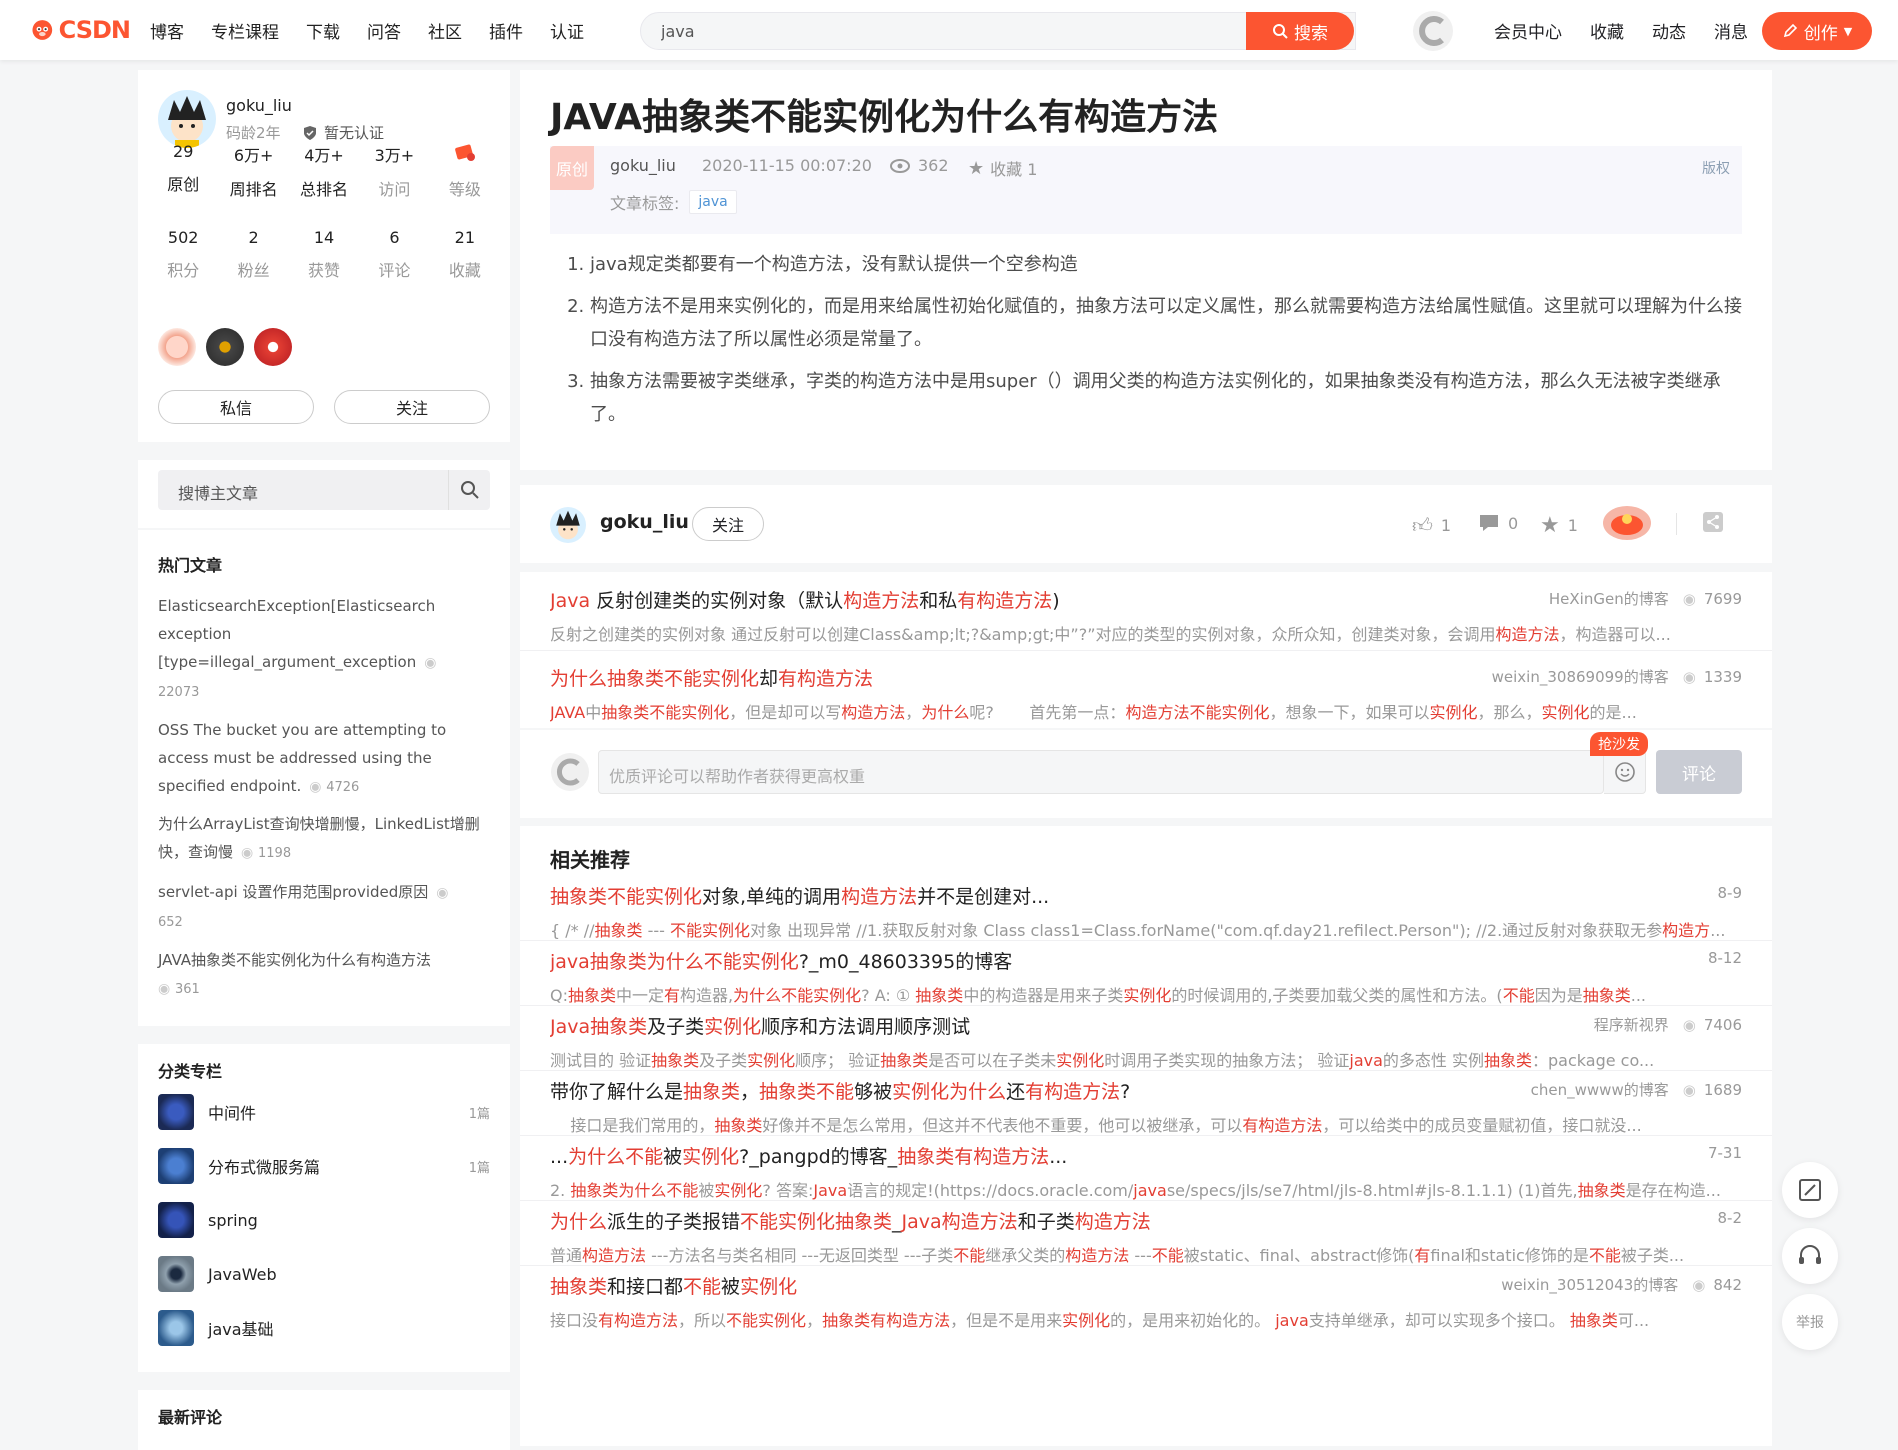 The height and width of the screenshot is (1450, 1898). What do you see at coordinates (506, 30) in the screenshot?
I see `nav-plugin: 插件` at bounding box center [506, 30].